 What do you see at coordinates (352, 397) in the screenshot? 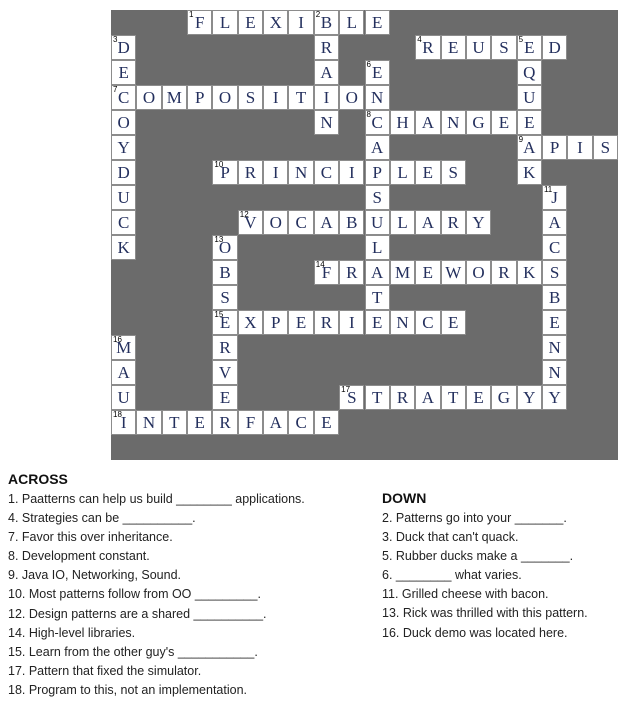
I see `grid-cell: S 17` at bounding box center [352, 397].